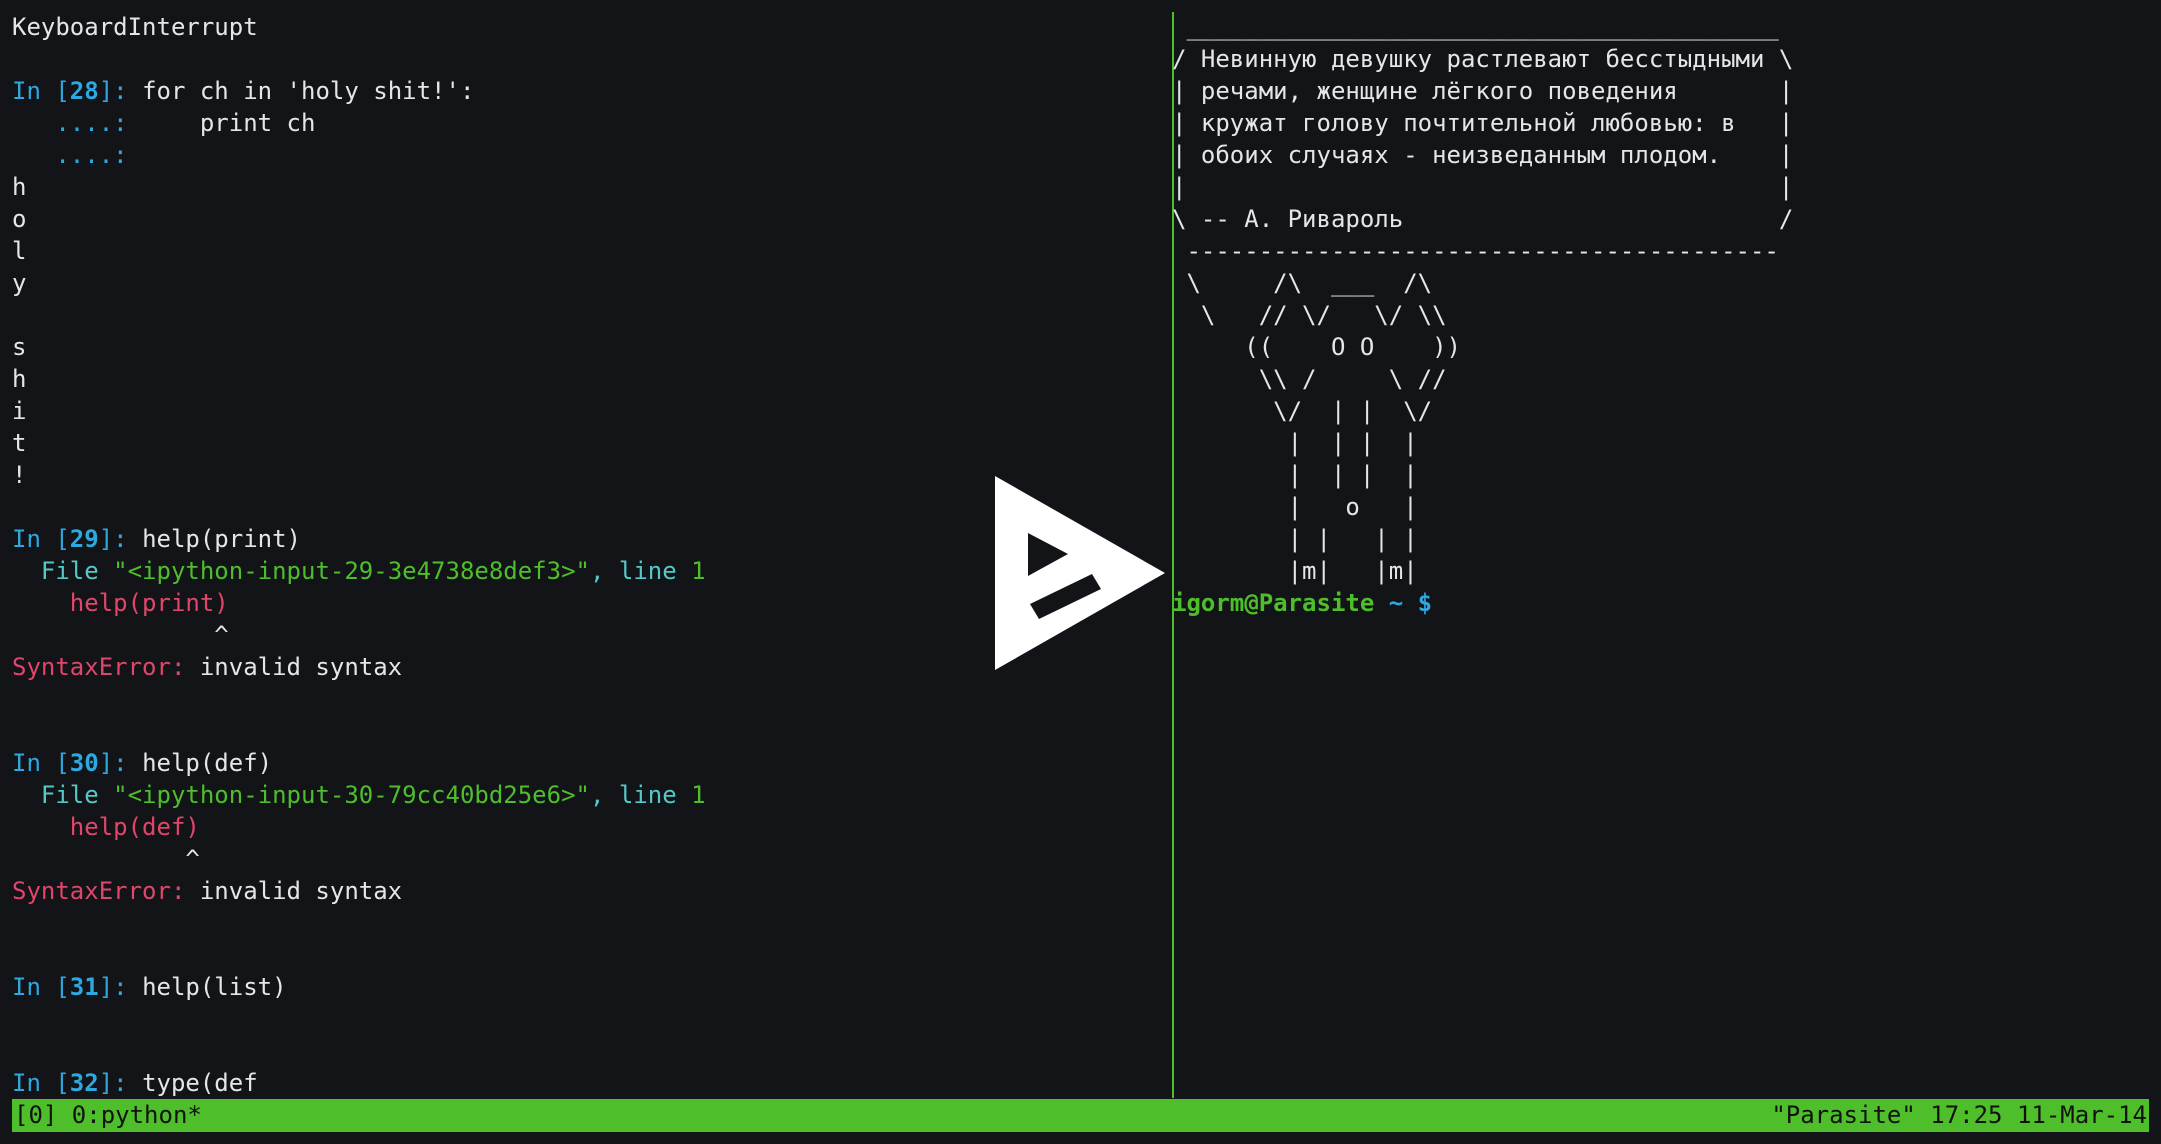 The height and width of the screenshot is (1144, 2161). I want to click on terminal-text: \ /\ ___ /\, so click(1302, 283).